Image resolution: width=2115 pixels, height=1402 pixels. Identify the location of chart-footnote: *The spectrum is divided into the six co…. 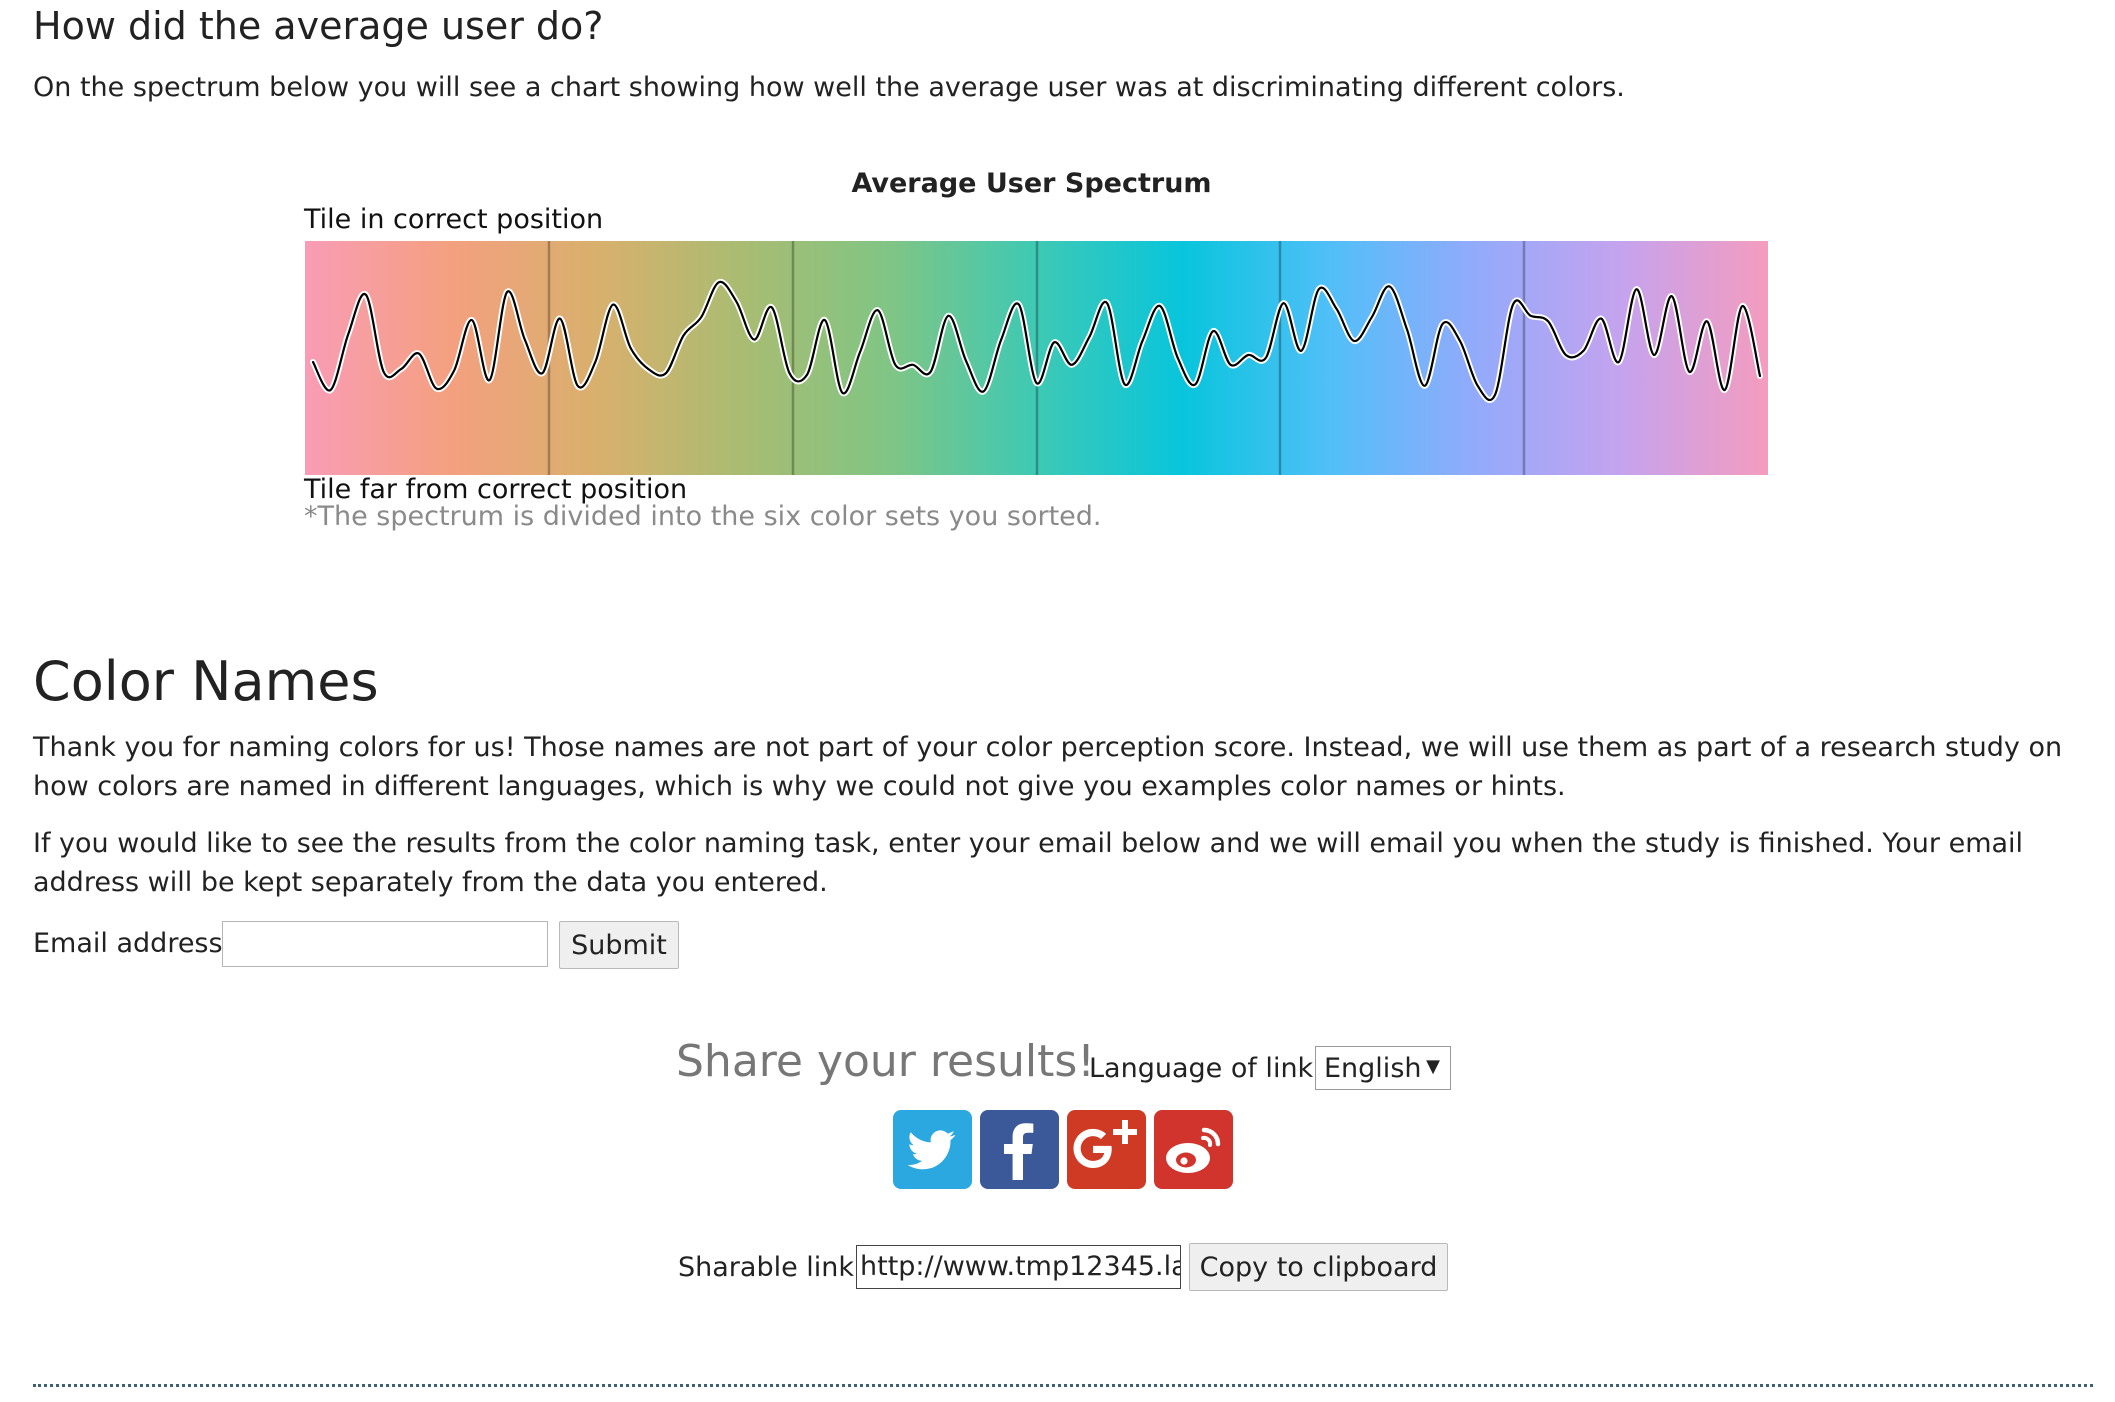
(703, 516).